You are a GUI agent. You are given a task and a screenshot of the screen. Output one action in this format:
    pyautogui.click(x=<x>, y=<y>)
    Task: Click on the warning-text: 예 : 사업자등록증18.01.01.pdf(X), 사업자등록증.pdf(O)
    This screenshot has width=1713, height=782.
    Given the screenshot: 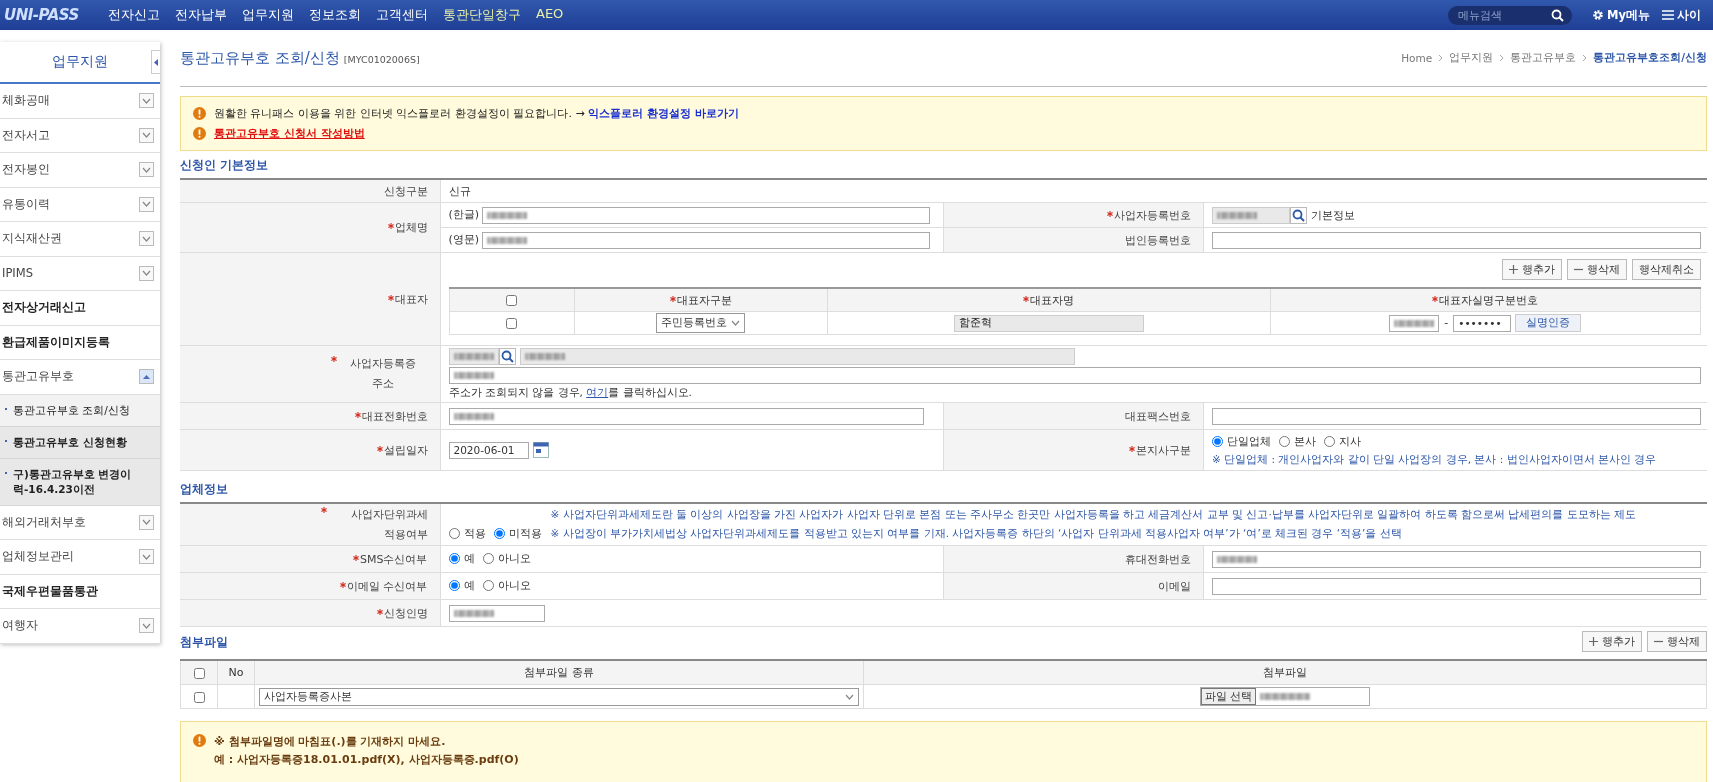 What is the action you would take?
    pyautogui.click(x=366, y=759)
    